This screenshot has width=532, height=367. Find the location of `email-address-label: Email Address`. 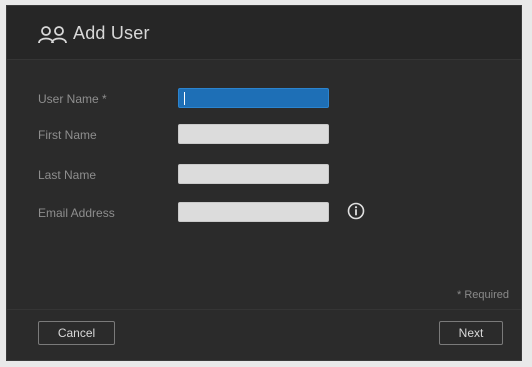

email-address-label: Email Address is located at coordinates (76, 213).